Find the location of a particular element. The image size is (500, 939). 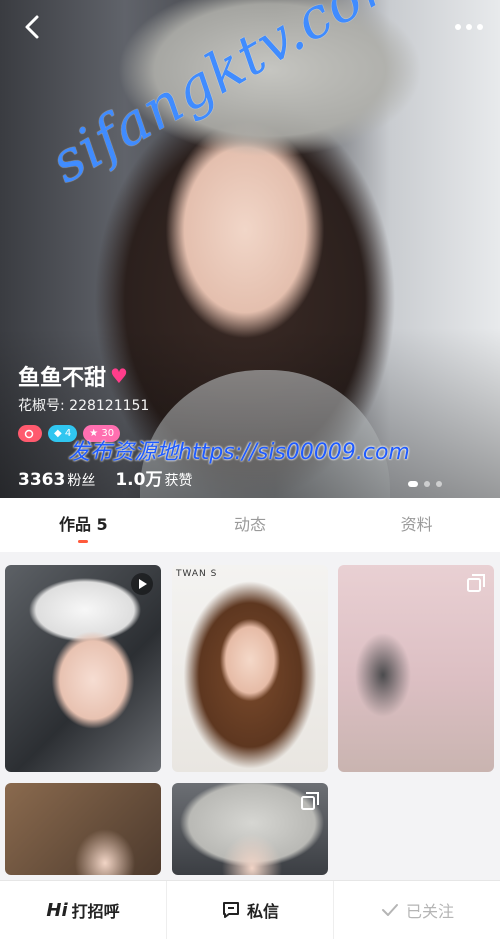

flame-icon is located at coordinates (29, 433).